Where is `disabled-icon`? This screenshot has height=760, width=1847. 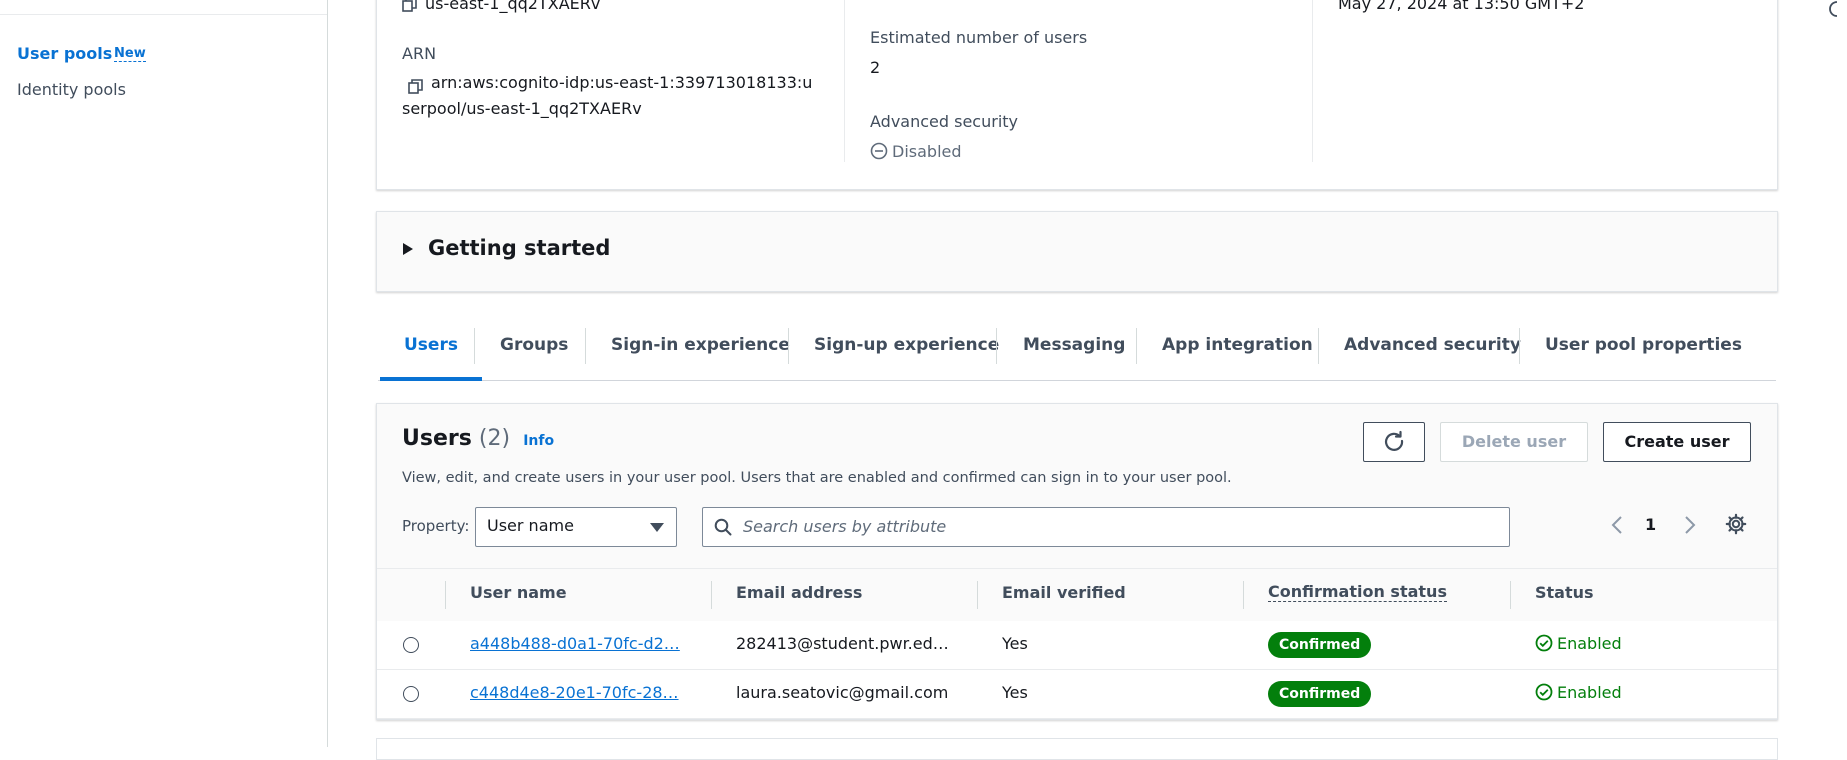 disabled-icon is located at coordinates (879, 151).